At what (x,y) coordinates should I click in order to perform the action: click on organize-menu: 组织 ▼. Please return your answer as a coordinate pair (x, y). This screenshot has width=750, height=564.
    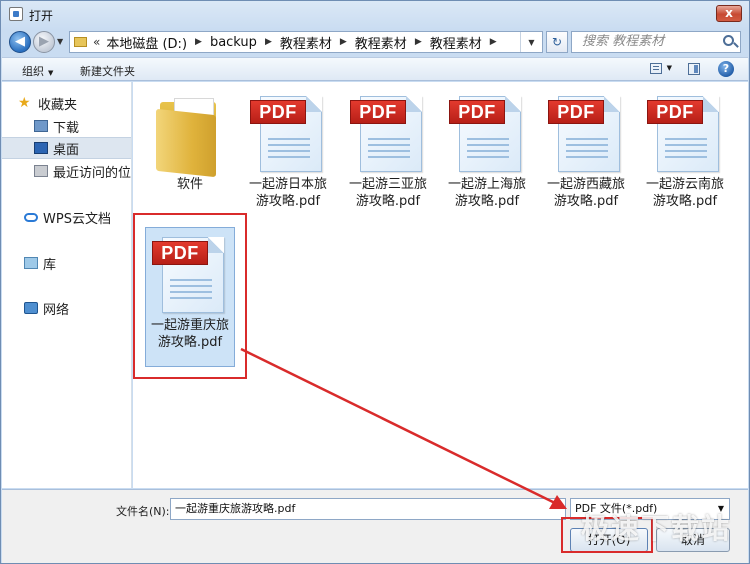
    Looking at the image, I should click on (37, 71).